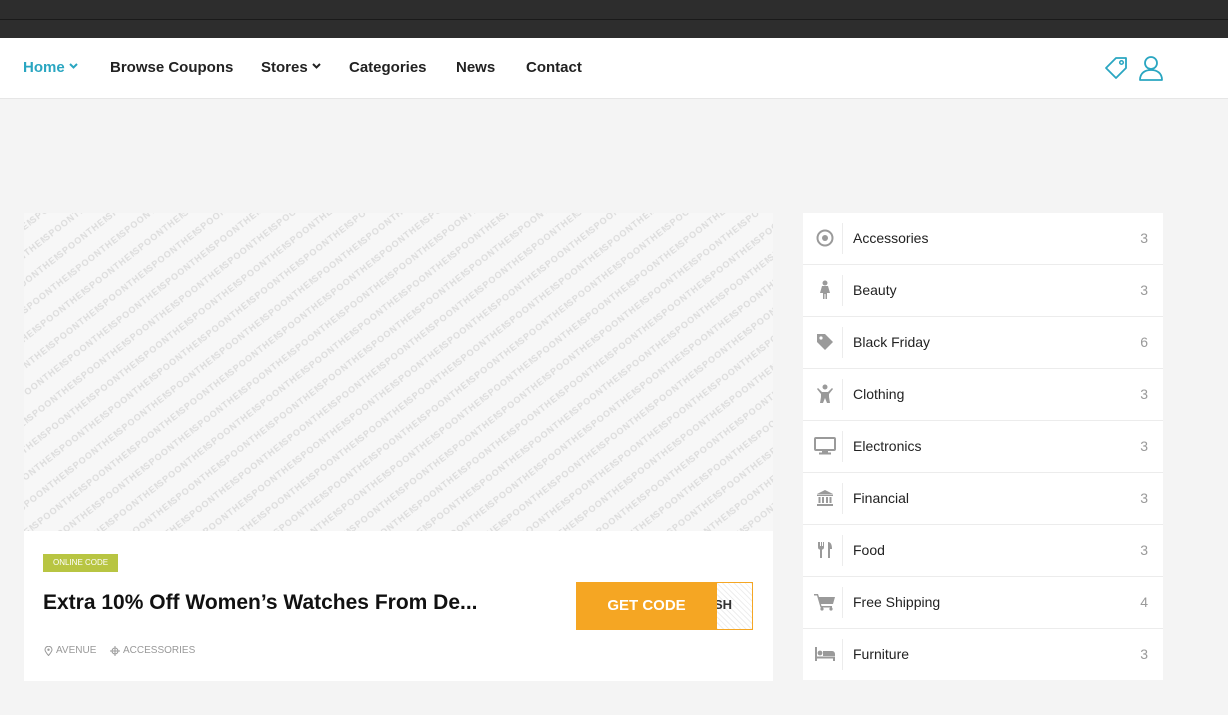 Image resolution: width=1228 pixels, height=715 pixels. Describe the element at coordinates (983, 603) in the screenshot. I see `category-row-free-shipping: Free Shipping 4` at that location.